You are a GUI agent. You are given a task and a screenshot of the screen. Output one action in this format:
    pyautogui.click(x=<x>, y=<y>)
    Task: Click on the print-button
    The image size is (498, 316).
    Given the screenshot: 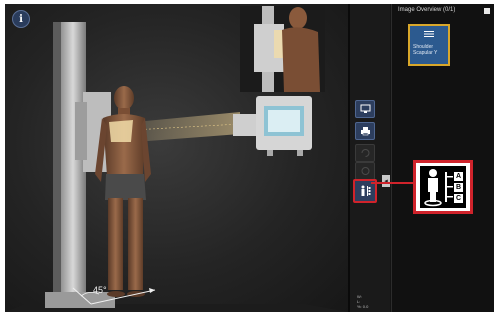 What is the action you would take?
    pyautogui.click(x=365, y=131)
    